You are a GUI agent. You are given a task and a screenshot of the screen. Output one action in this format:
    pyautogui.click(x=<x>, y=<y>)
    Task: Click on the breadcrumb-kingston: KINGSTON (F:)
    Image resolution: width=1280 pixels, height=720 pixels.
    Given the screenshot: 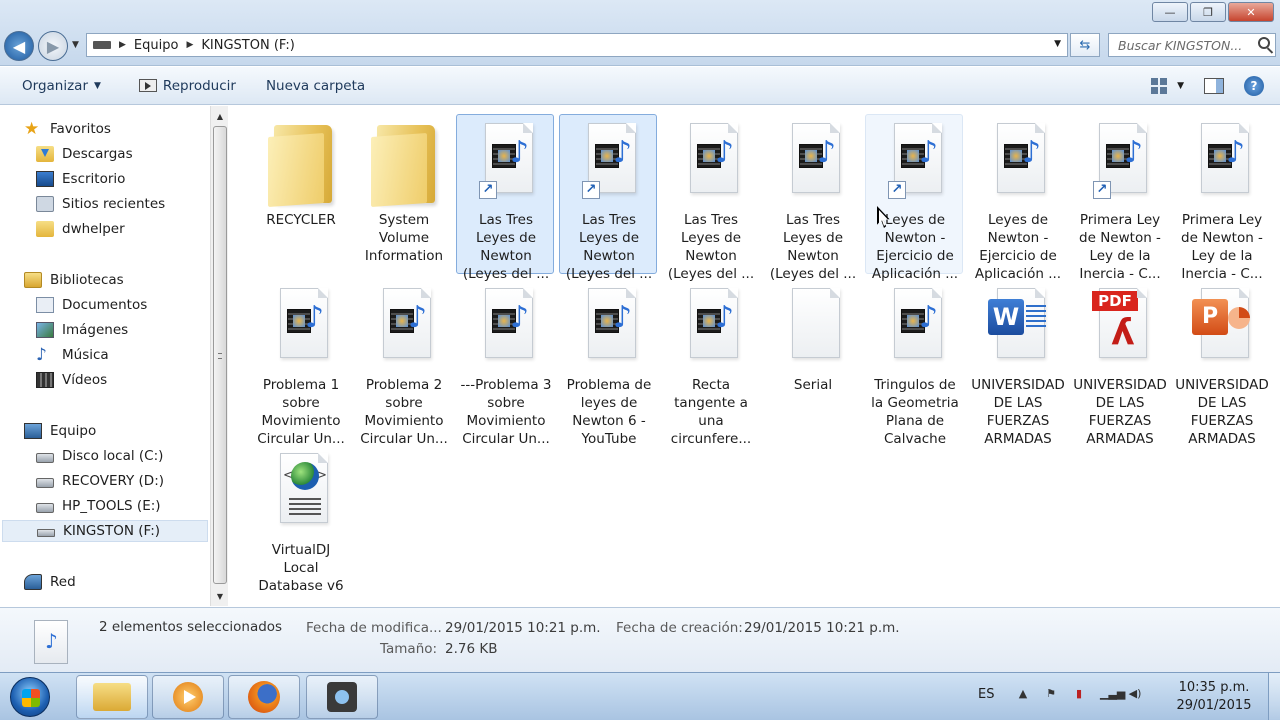 What is the action you would take?
    pyautogui.click(x=247, y=45)
    